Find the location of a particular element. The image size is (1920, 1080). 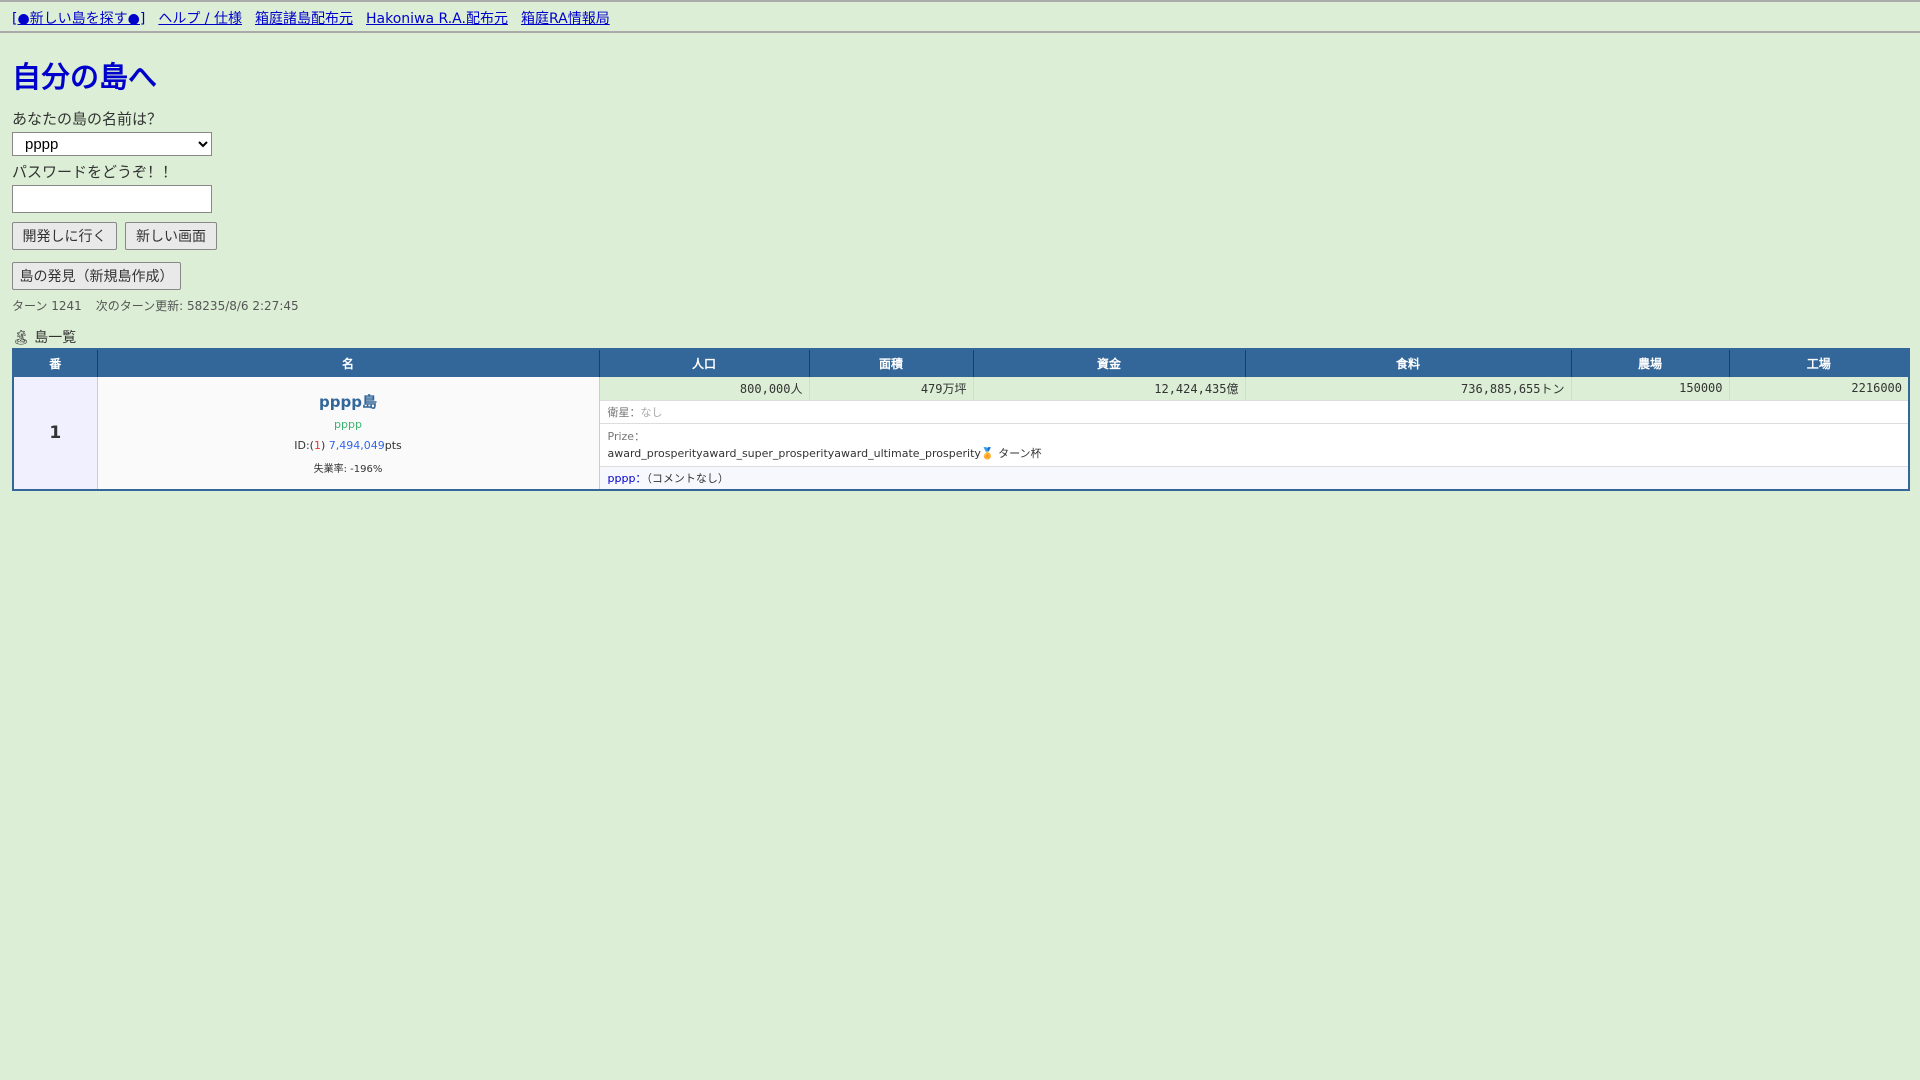

nav-ra-info: 箱庭RA情報局 is located at coordinates (565, 19).